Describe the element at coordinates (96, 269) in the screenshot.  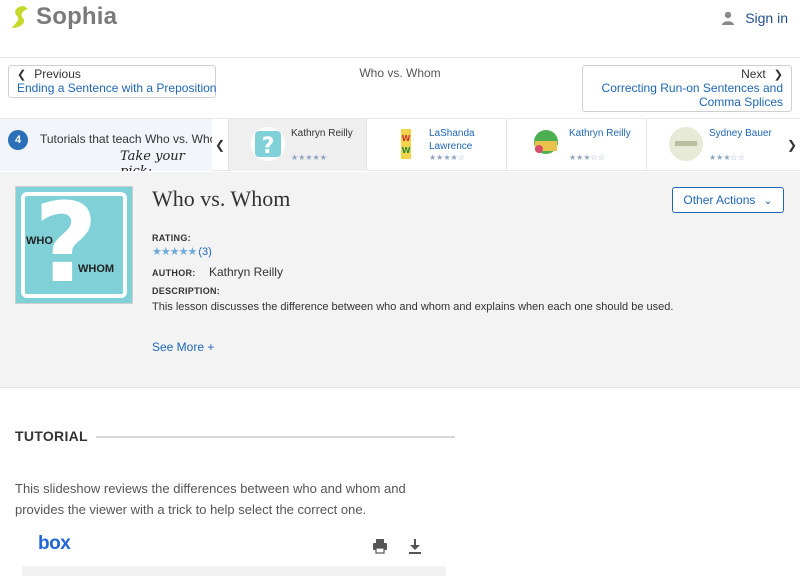
I see `thumbnail-whom-text: WHOM` at that location.